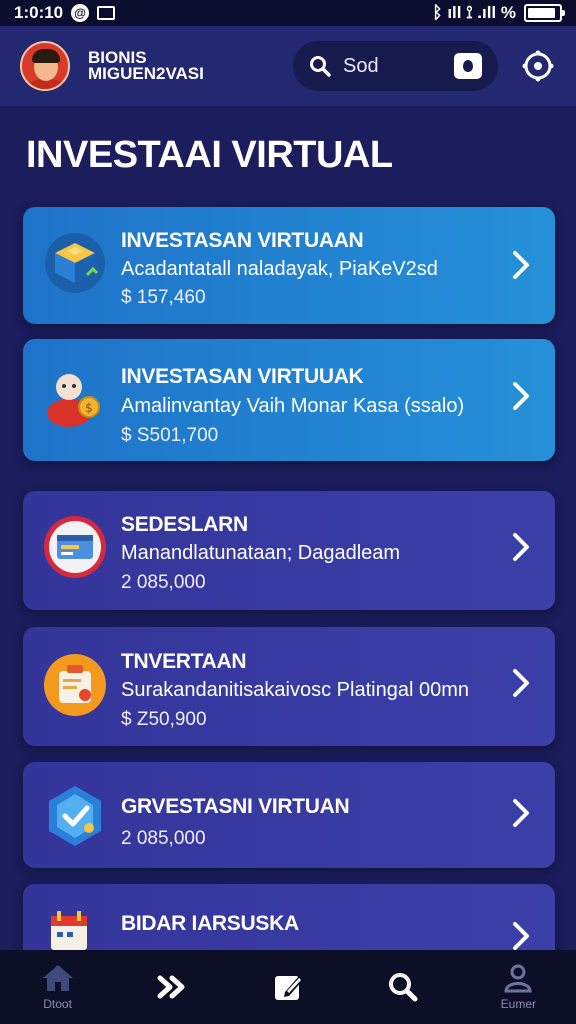  What do you see at coordinates (468, 66) in the screenshot?
I see `camera-icon` at bounding box center [468, 66].